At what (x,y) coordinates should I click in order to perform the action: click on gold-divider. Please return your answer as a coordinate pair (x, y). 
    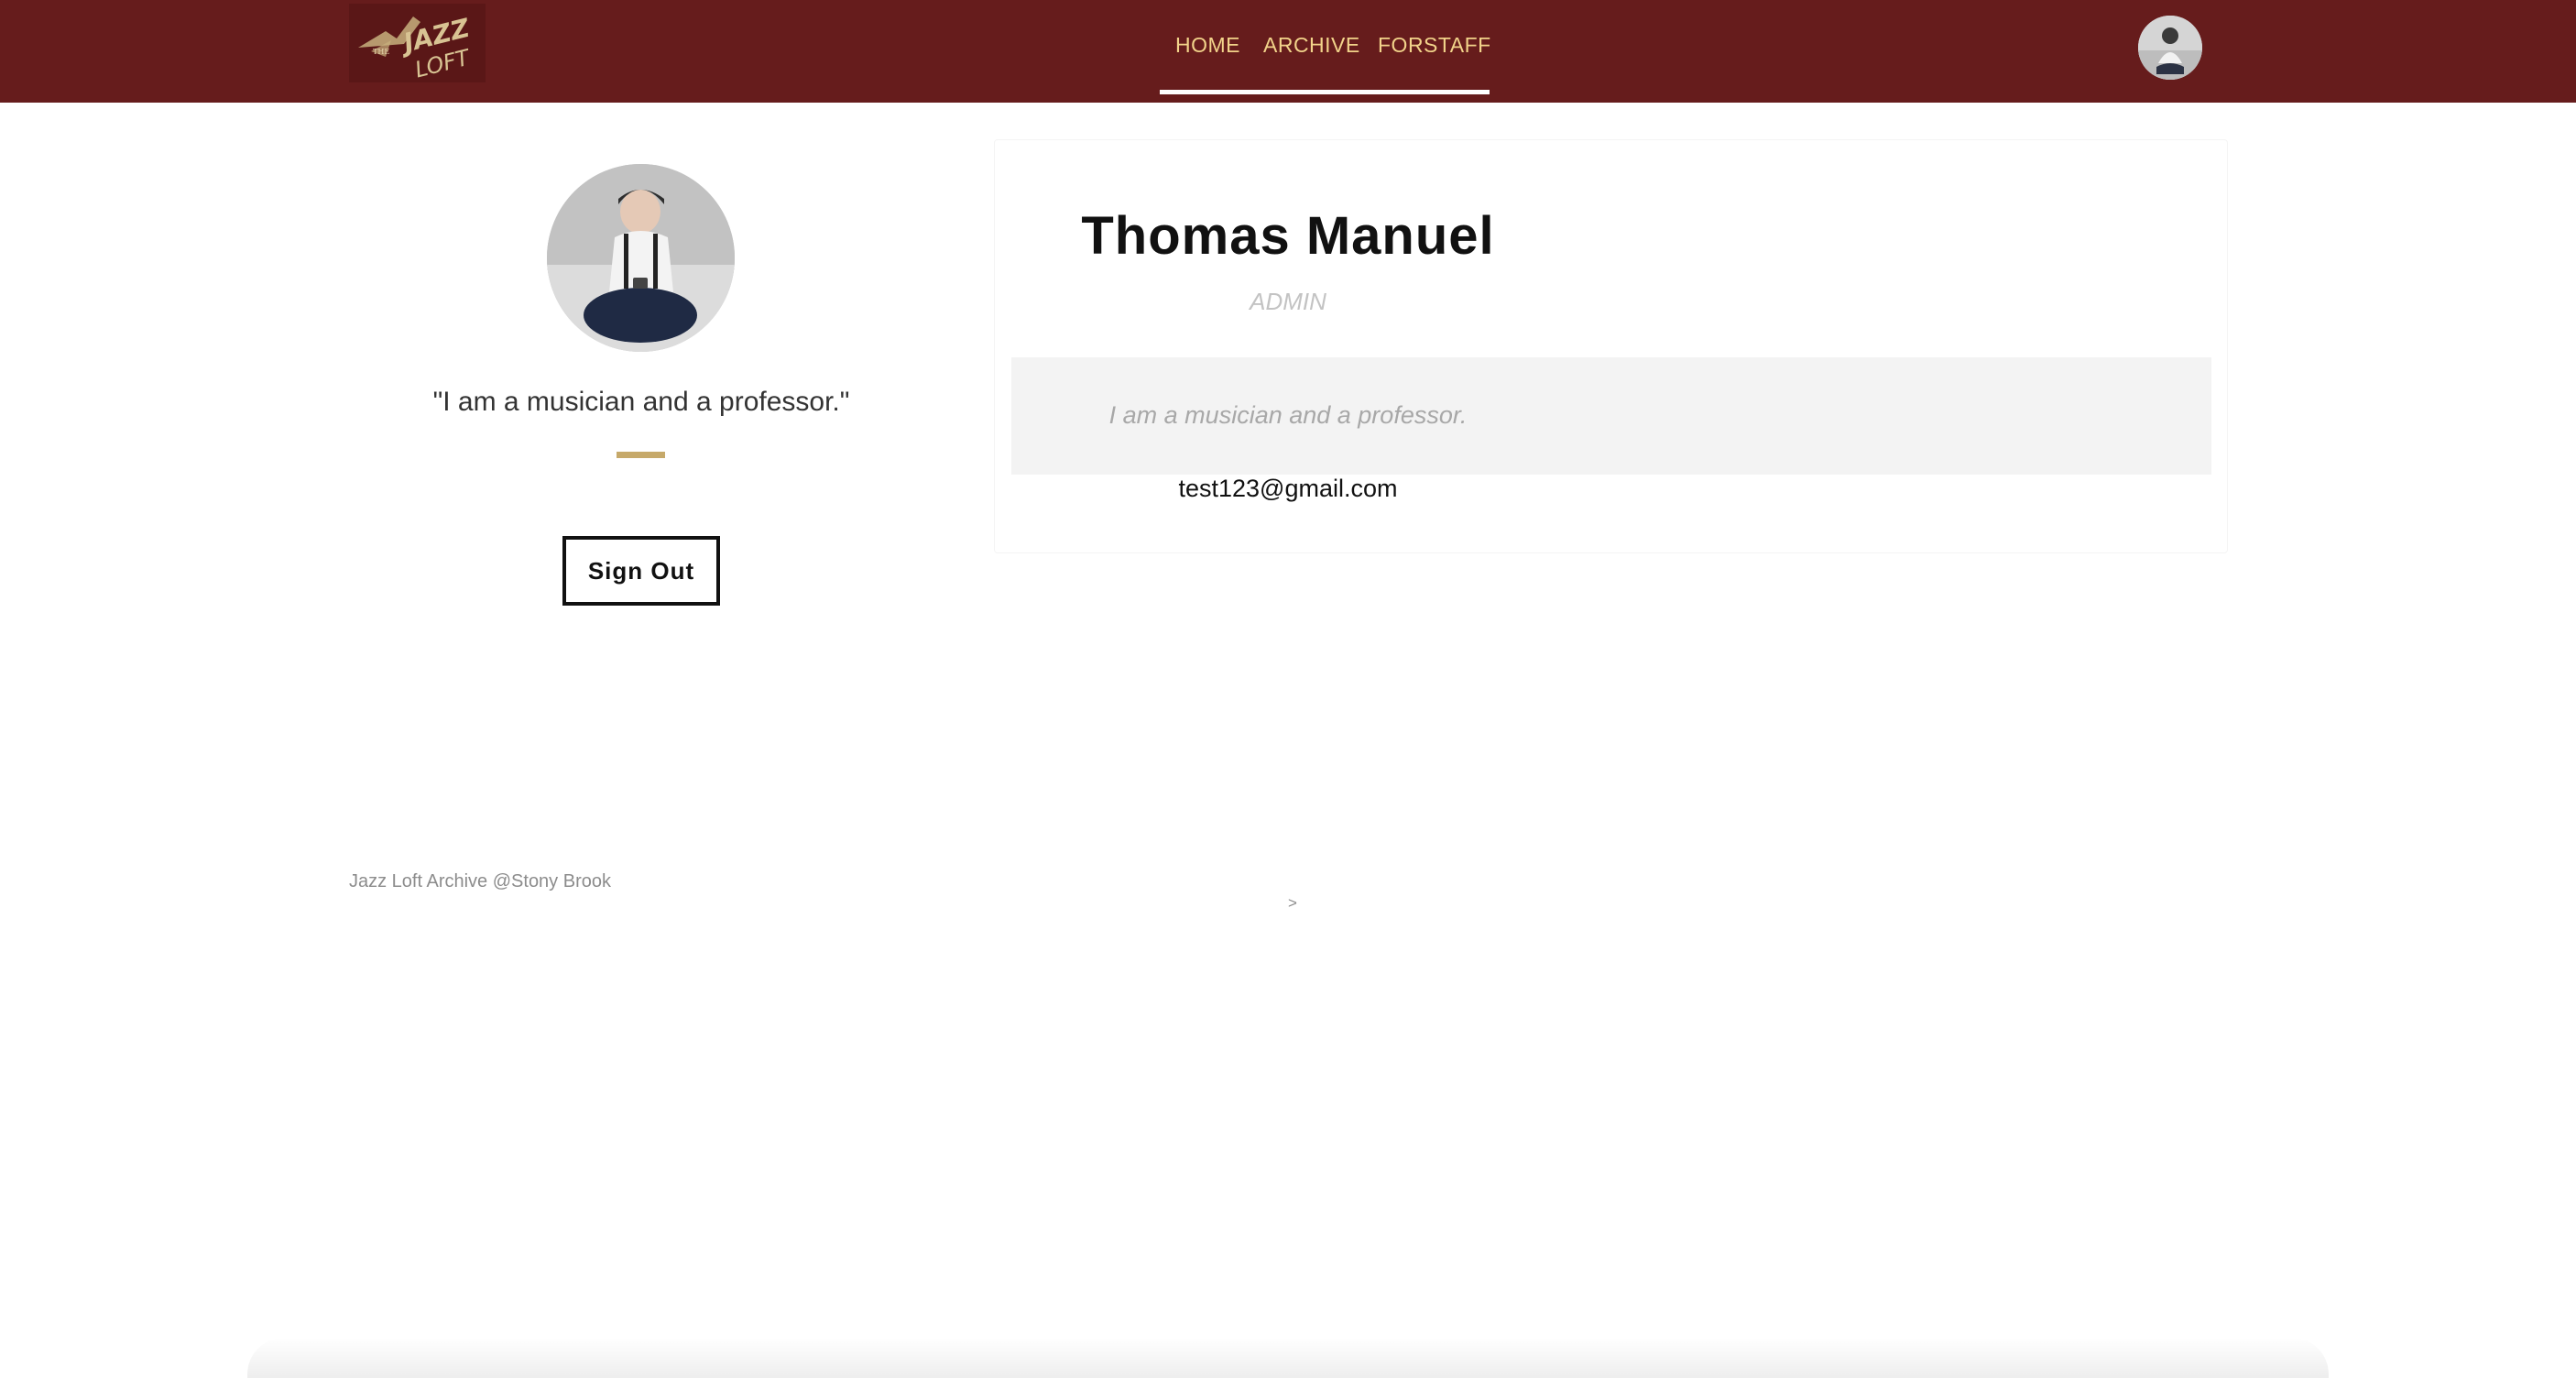
    Looking at the image, I should click on (641, 455).